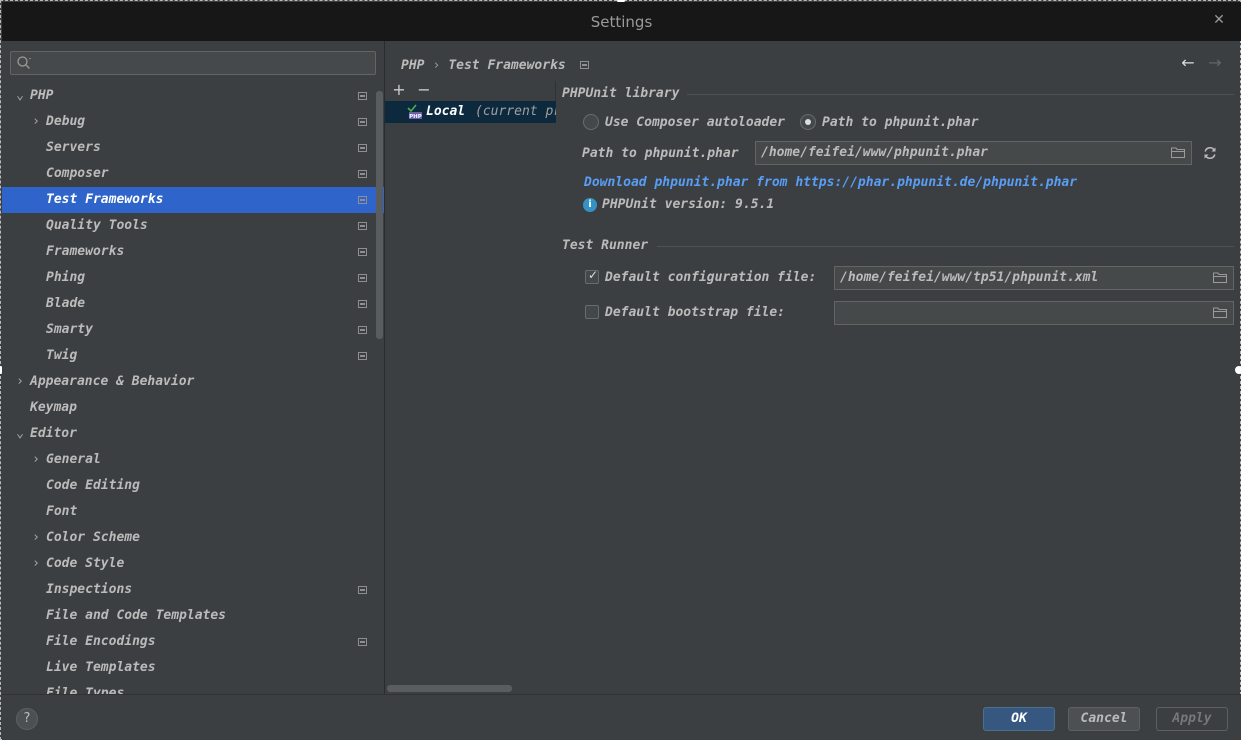 The image size is (1241, 743). Describe the element at coordinates (62, 355) in the screenshot. I see `sidebar-item-label: Twig` at that location.